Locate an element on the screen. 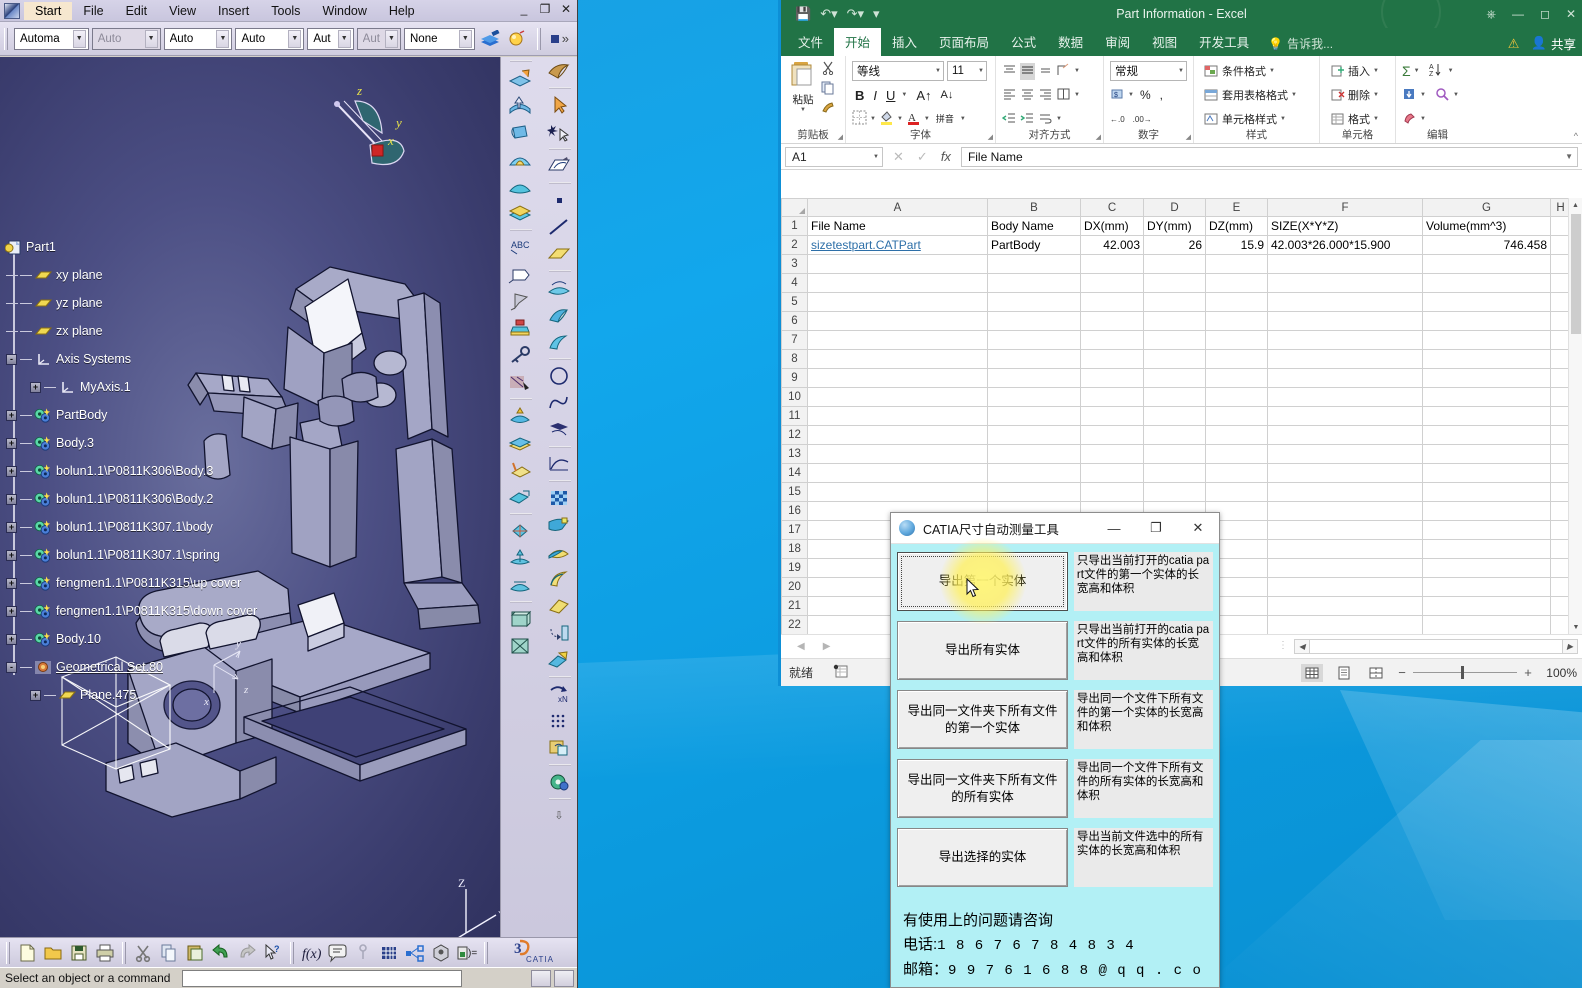  dialog-launcher-icon: ◢ is located at coordinates (1188, 137).